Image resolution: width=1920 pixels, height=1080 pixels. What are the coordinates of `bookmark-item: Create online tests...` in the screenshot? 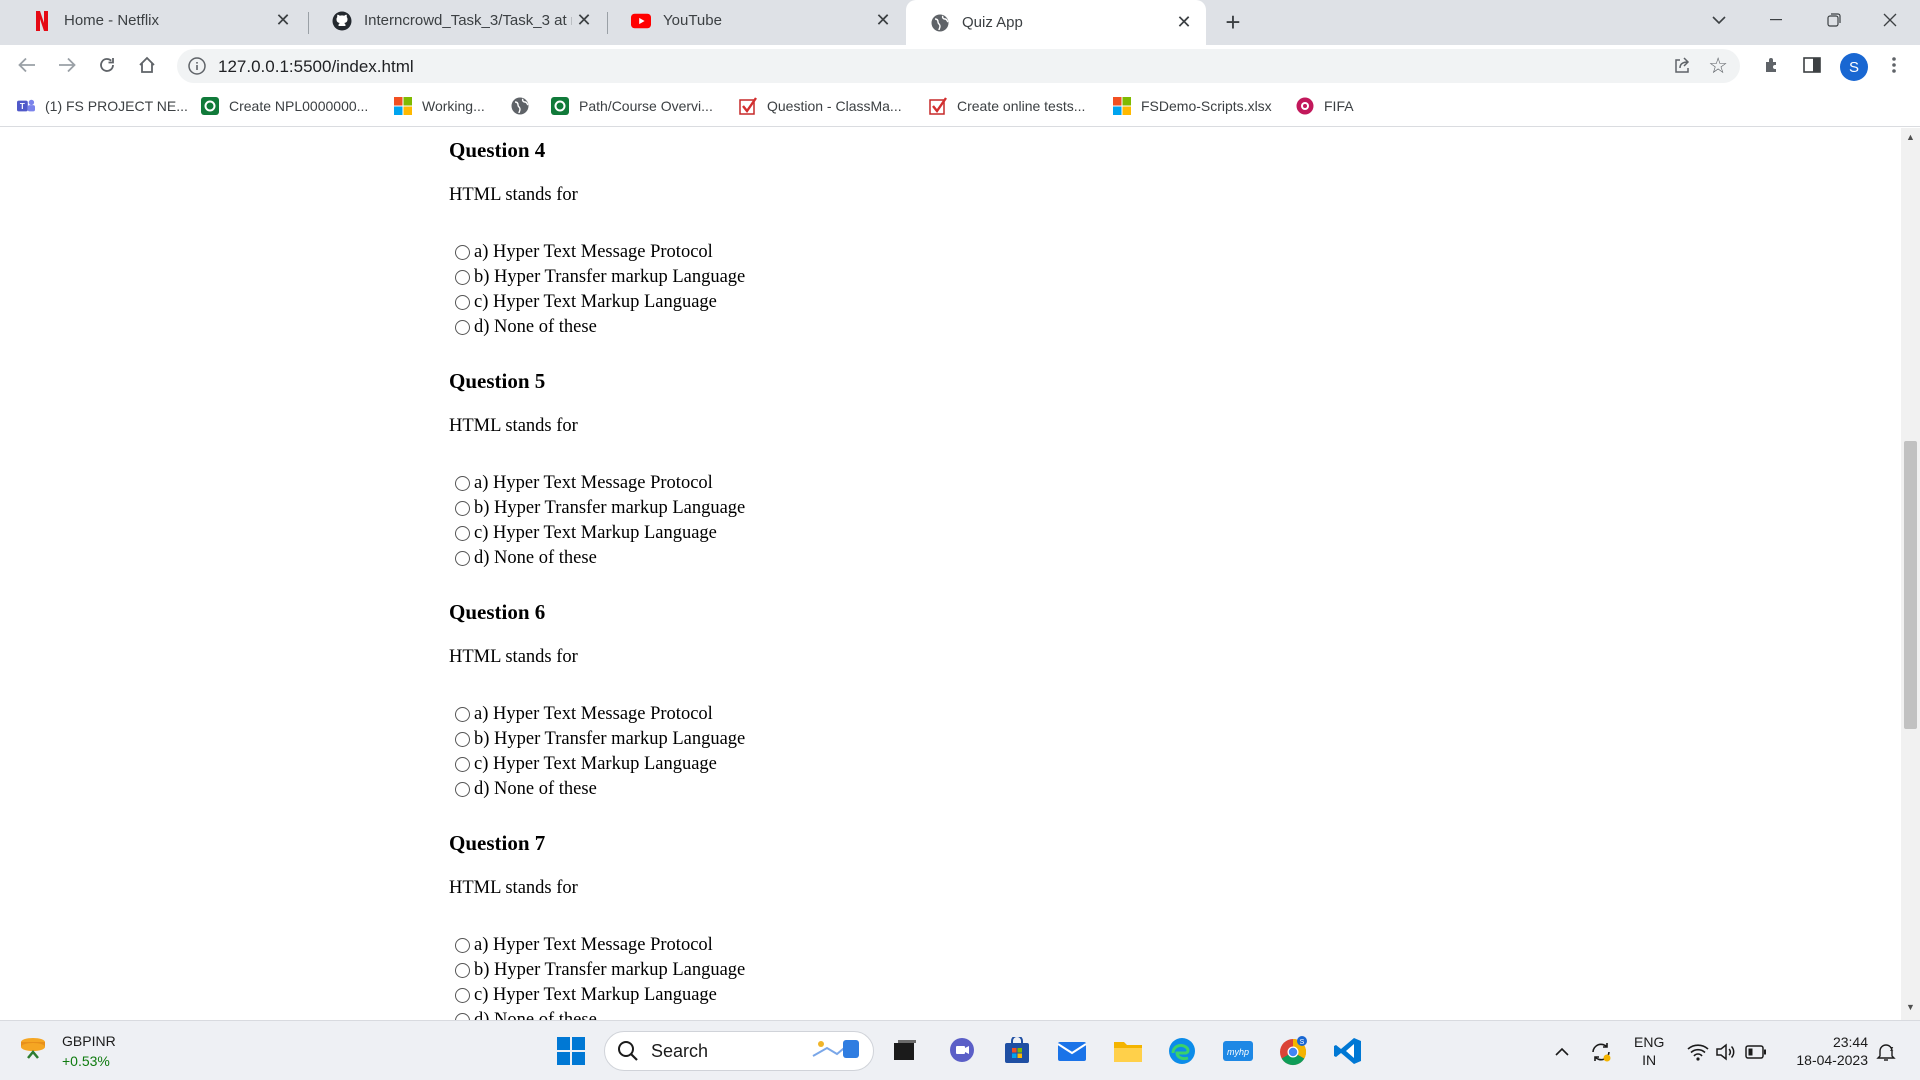 It's located at (1007, 106).